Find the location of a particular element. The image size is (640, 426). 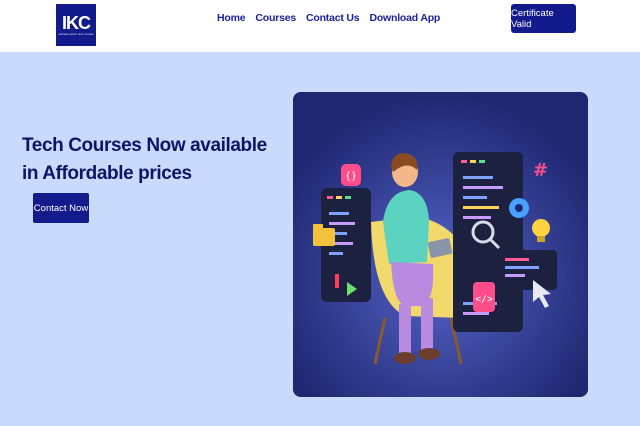

hero-title-line2: in Affordable prices is located at coordinates (107, 173).